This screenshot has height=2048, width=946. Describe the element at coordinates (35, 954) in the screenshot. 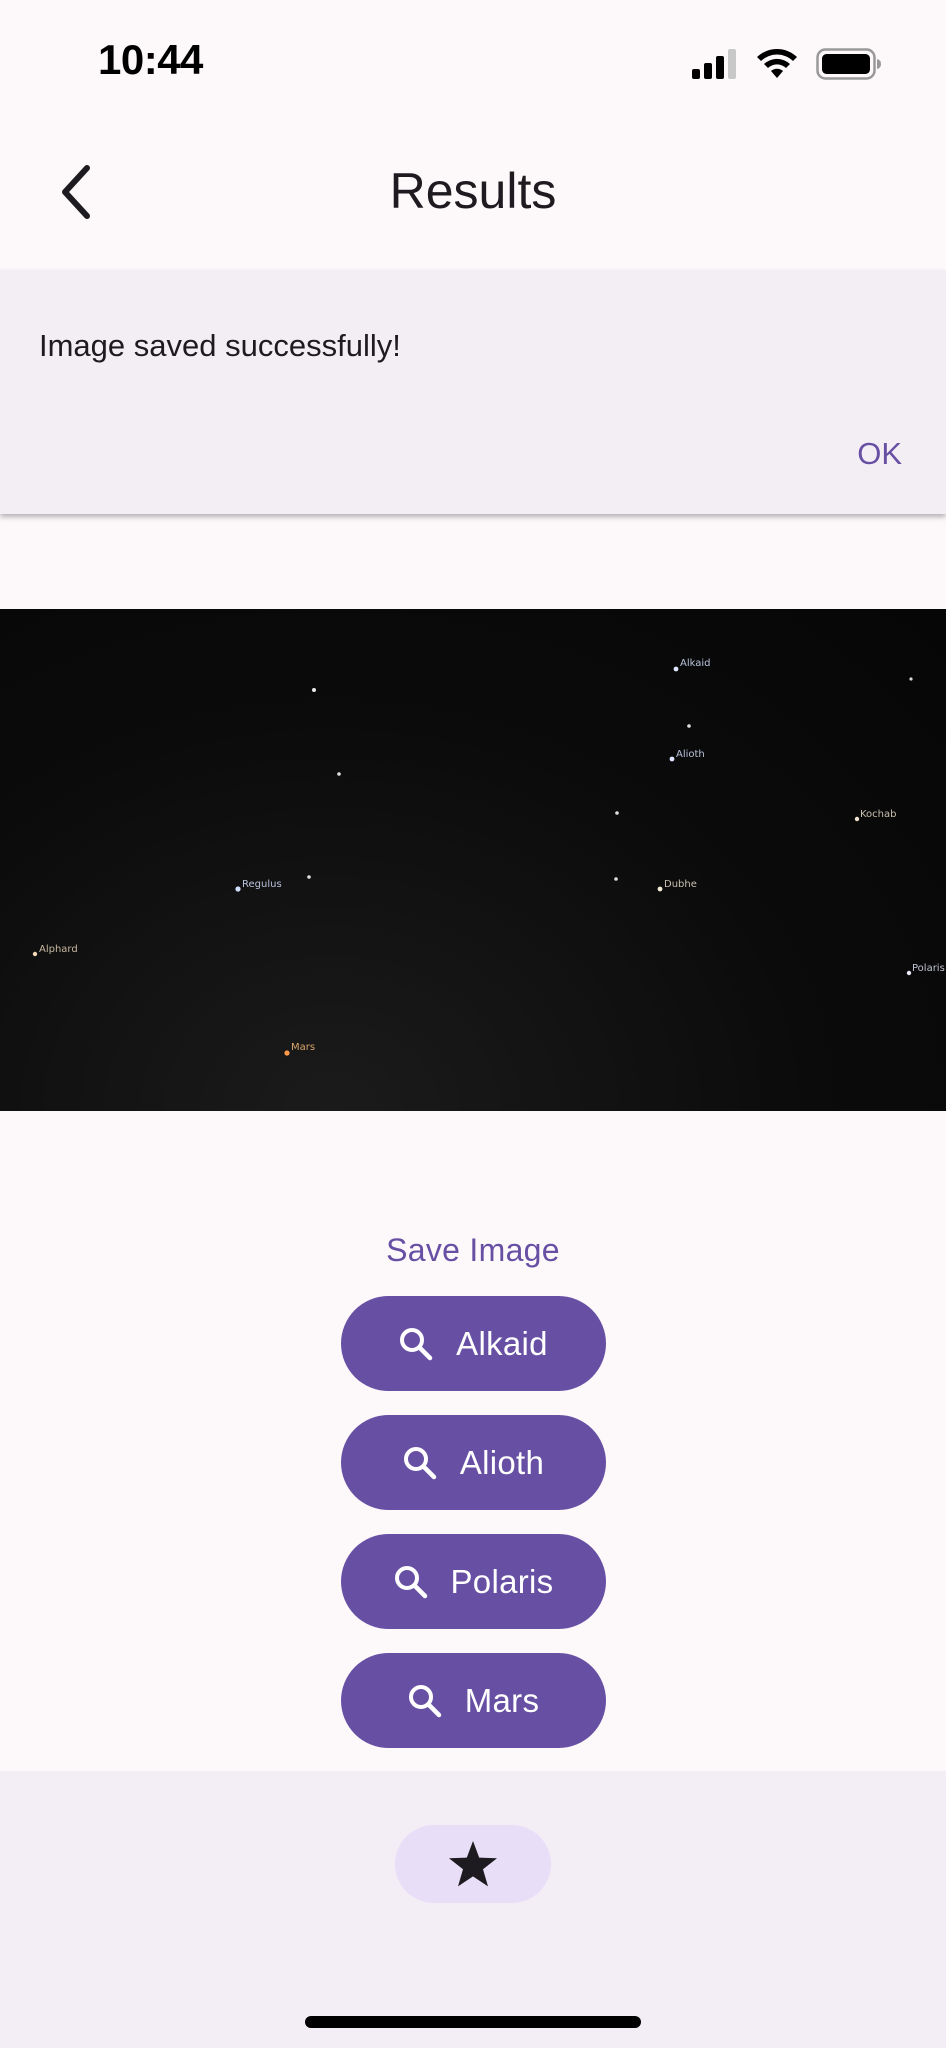

I see `alphard-star` at that location.